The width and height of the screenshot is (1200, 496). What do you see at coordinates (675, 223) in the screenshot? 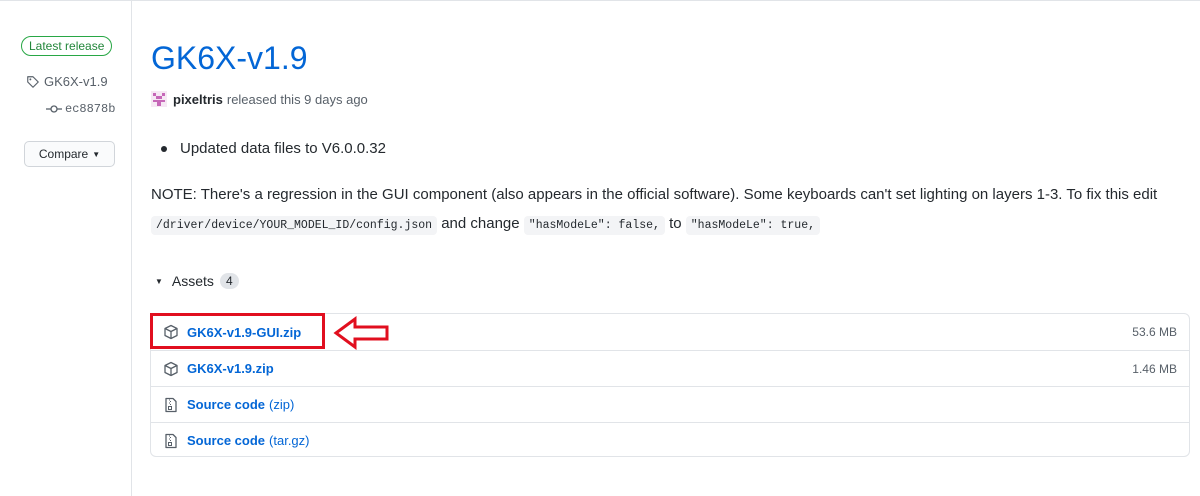
I see `note-text-3: to` at bounding box center [675, 223].